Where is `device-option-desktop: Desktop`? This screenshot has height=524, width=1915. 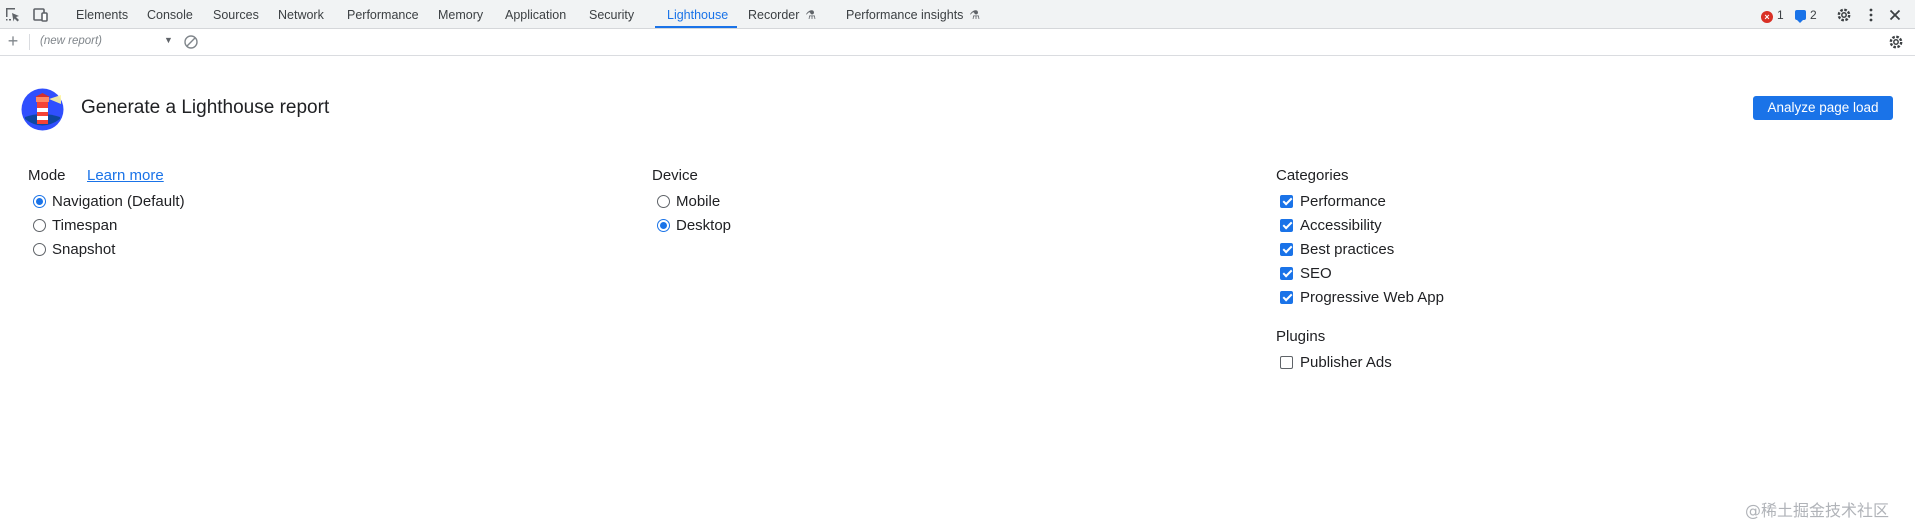
device-option-desktop: Desktop is located at coordinates (694, 225).